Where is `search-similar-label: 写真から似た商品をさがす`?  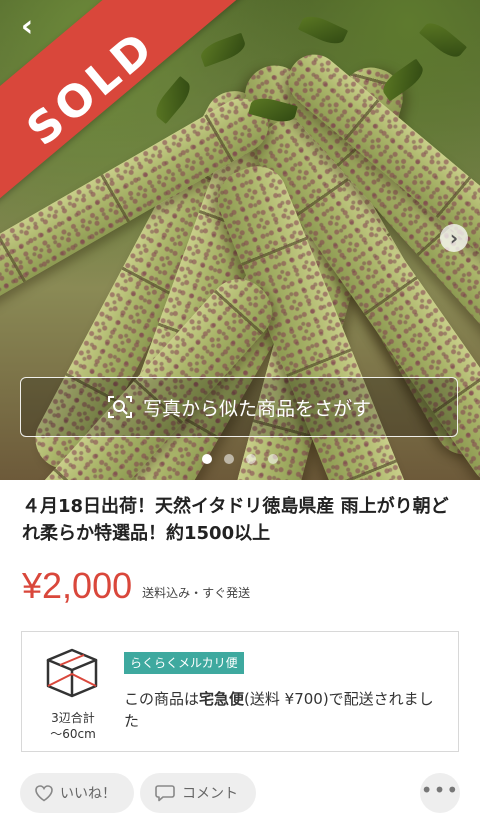 search-similar-label: 写真から似た商品をさがす is located at coordinates (256, 408).